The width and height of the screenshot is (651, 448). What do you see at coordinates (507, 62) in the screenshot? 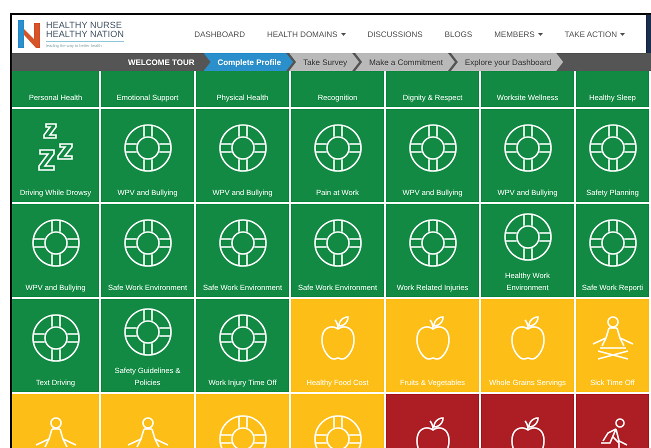
I see `tour-step: Explore your Dashboard` at bounding box center [507, 62].